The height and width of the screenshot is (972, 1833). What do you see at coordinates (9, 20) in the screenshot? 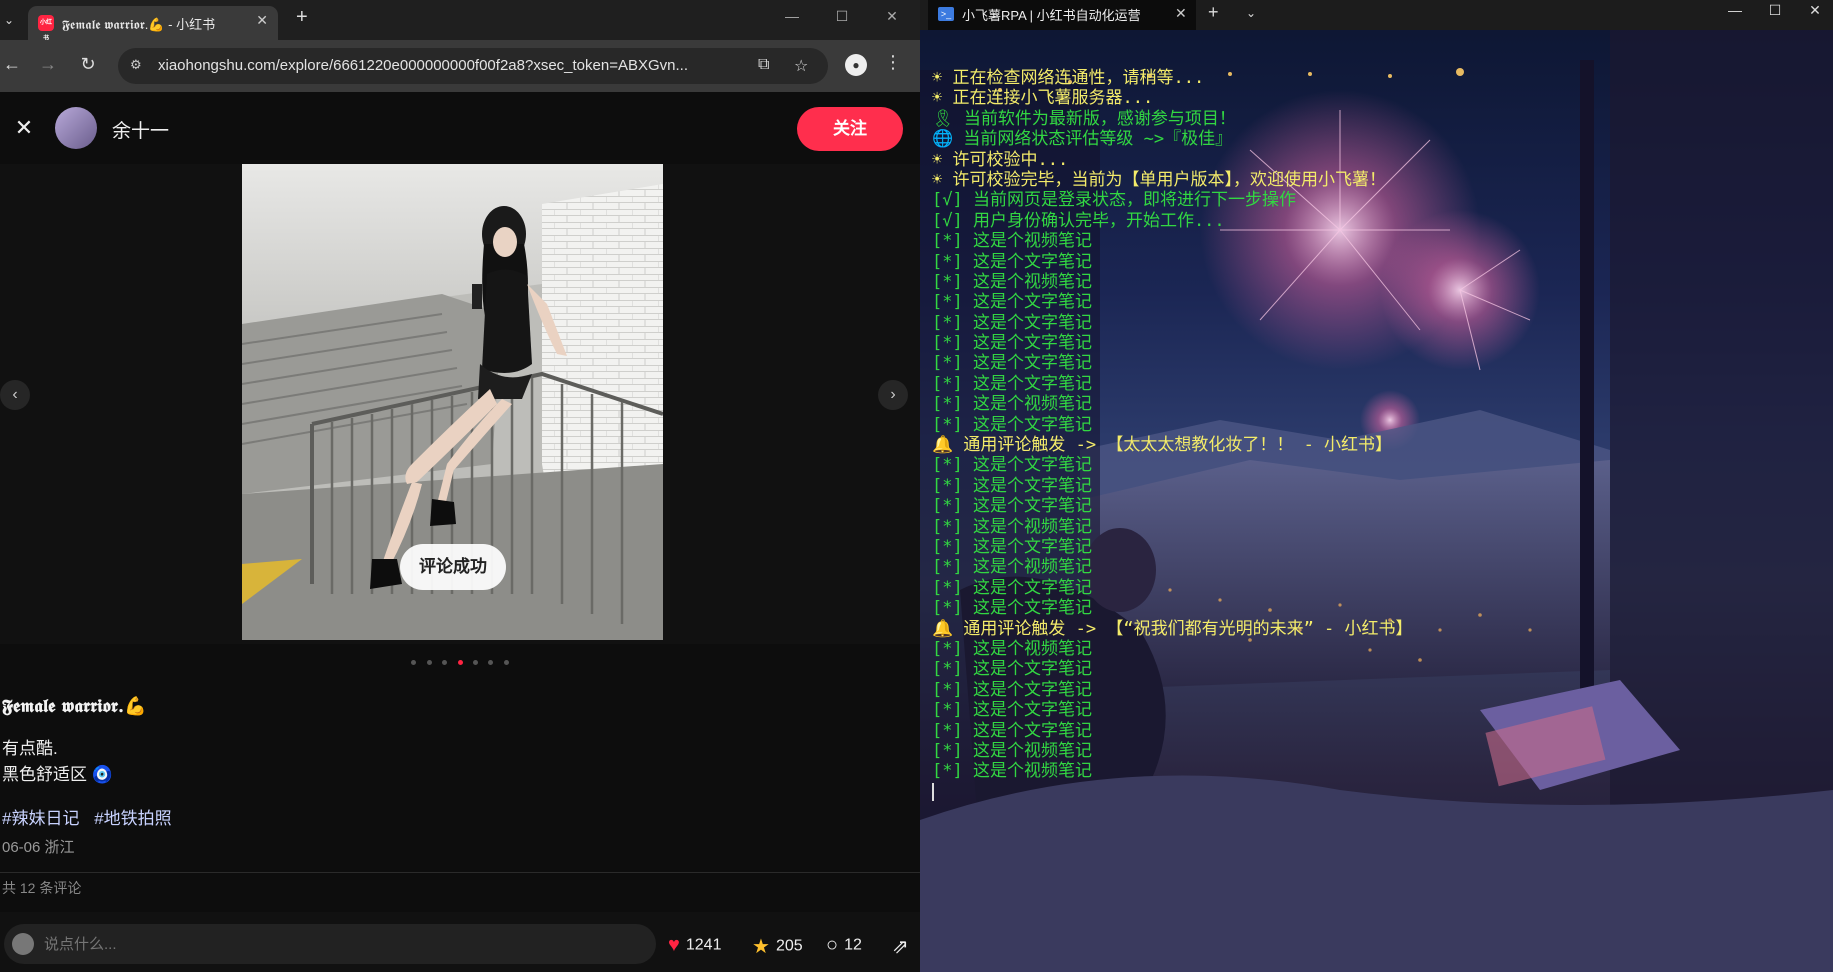
I see `tab-search-icon: ⌄` at bounding box center [9, 20].